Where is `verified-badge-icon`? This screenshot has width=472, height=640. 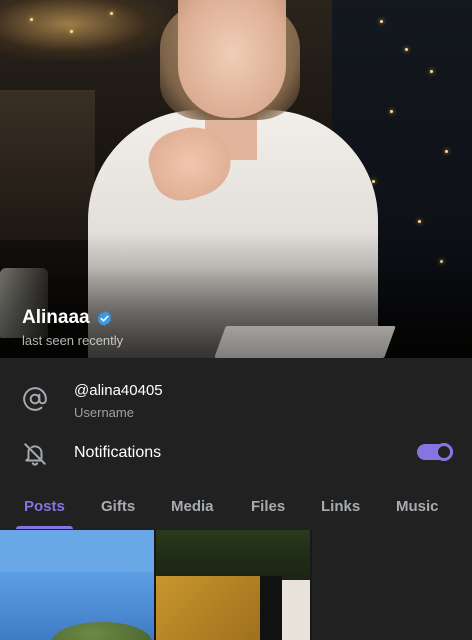 verified-badge-icon is located at coordinates (104, 318).